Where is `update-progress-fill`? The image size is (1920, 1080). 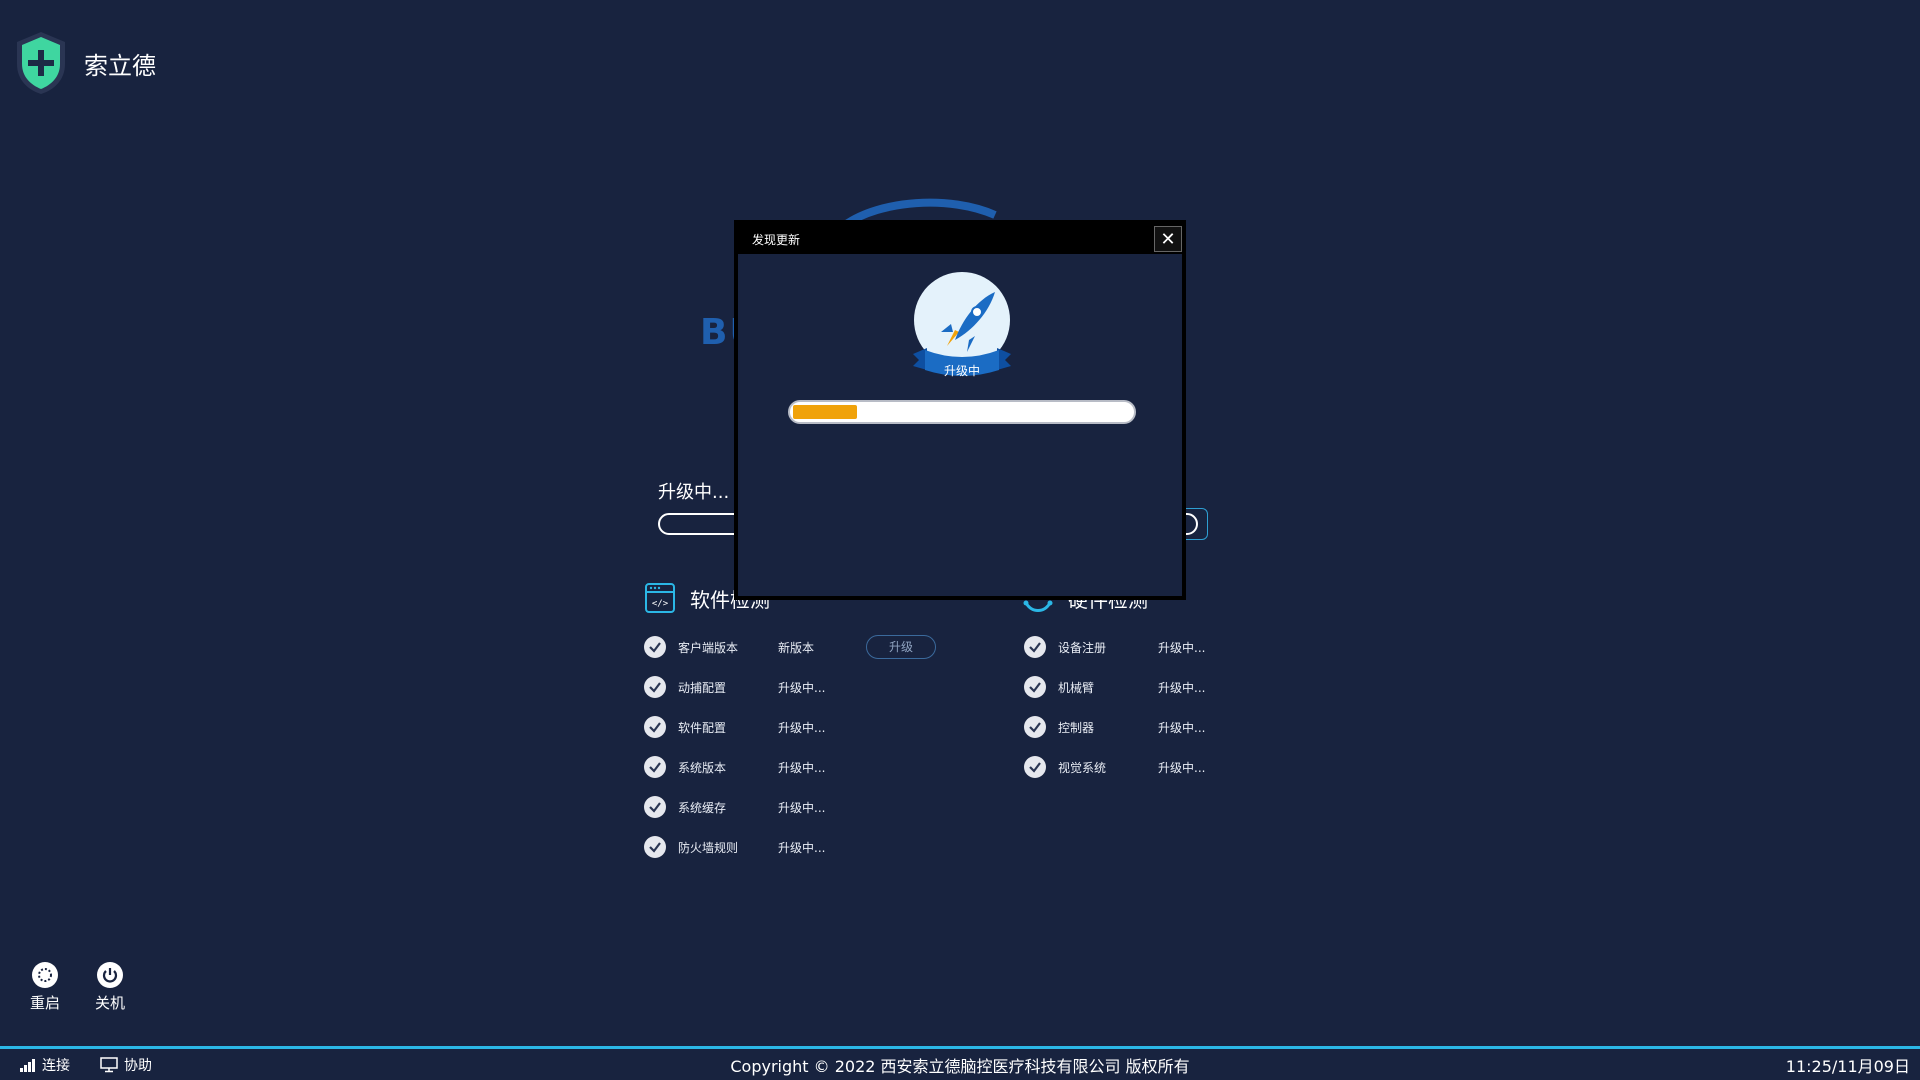 update-progress-fill is located at coordinates (825, 412).